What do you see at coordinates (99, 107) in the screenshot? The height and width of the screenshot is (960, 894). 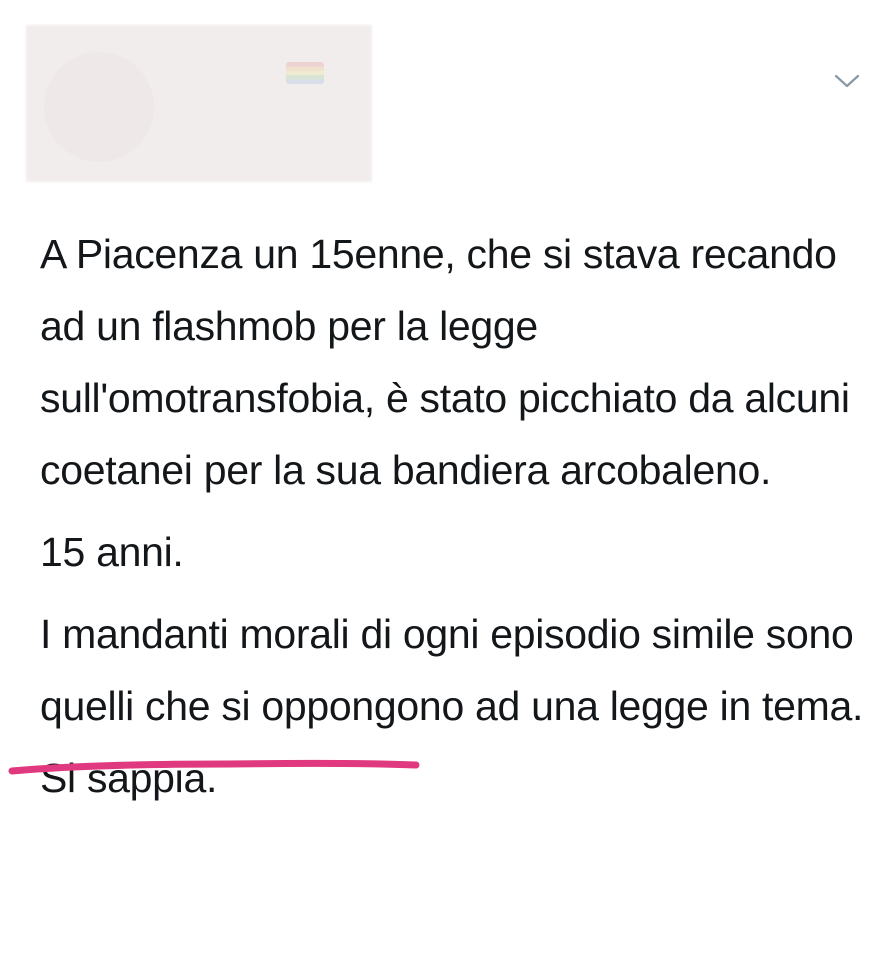 I see `avatar` at bounding box center [99, 107].